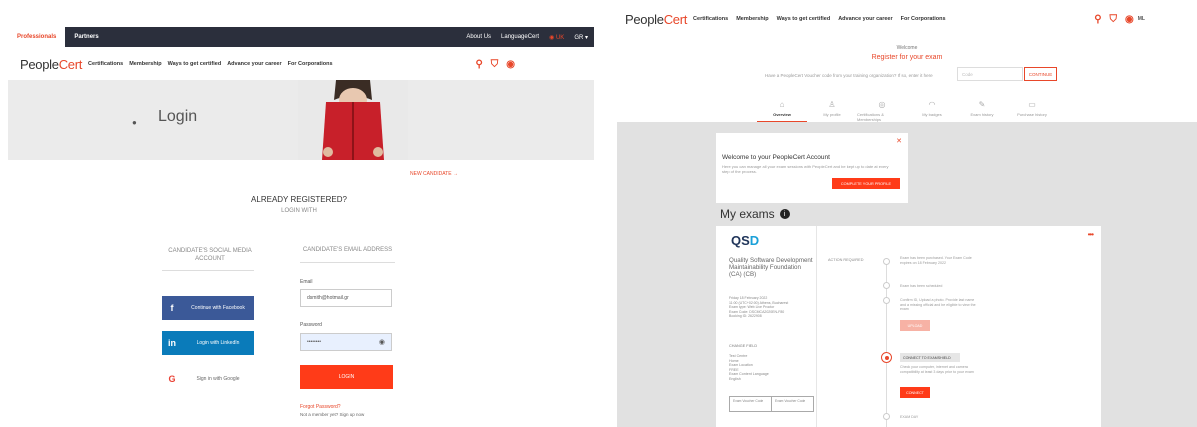  What do you see at coordinates (556, 37) in the screenshot?
I see `language-selector: ◉ UK` at bounding box center [556, 37].